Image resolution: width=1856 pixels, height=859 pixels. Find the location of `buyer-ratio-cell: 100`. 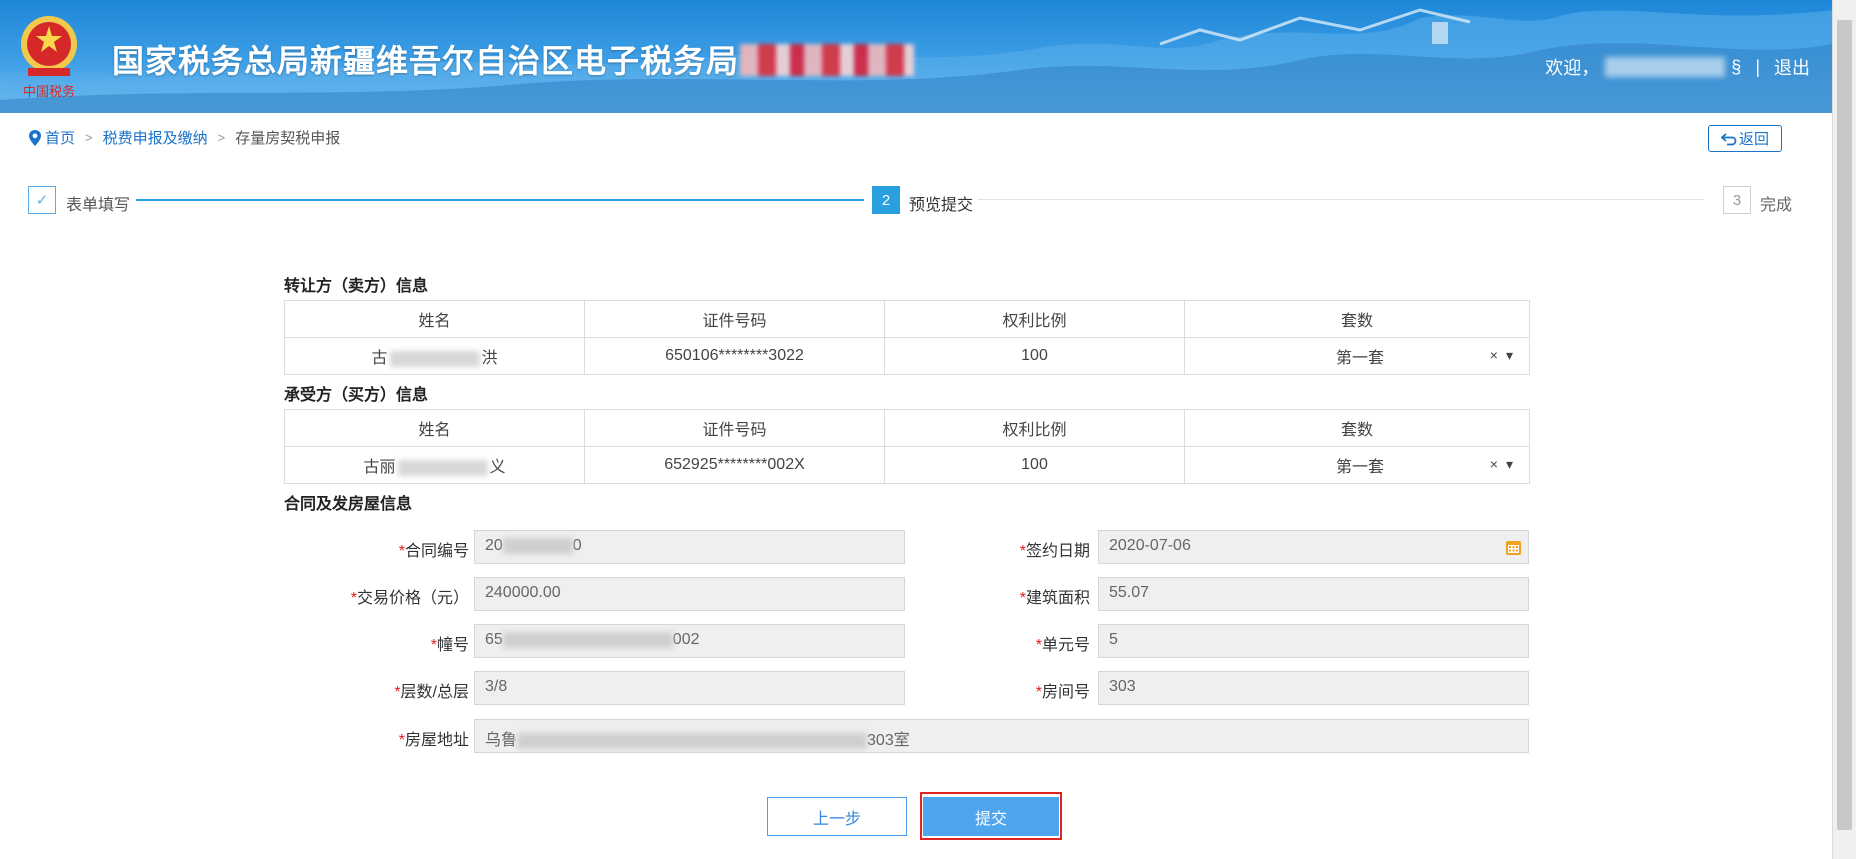

buyer-ratio-cell: 100 is located at coordinates (1034, 465).